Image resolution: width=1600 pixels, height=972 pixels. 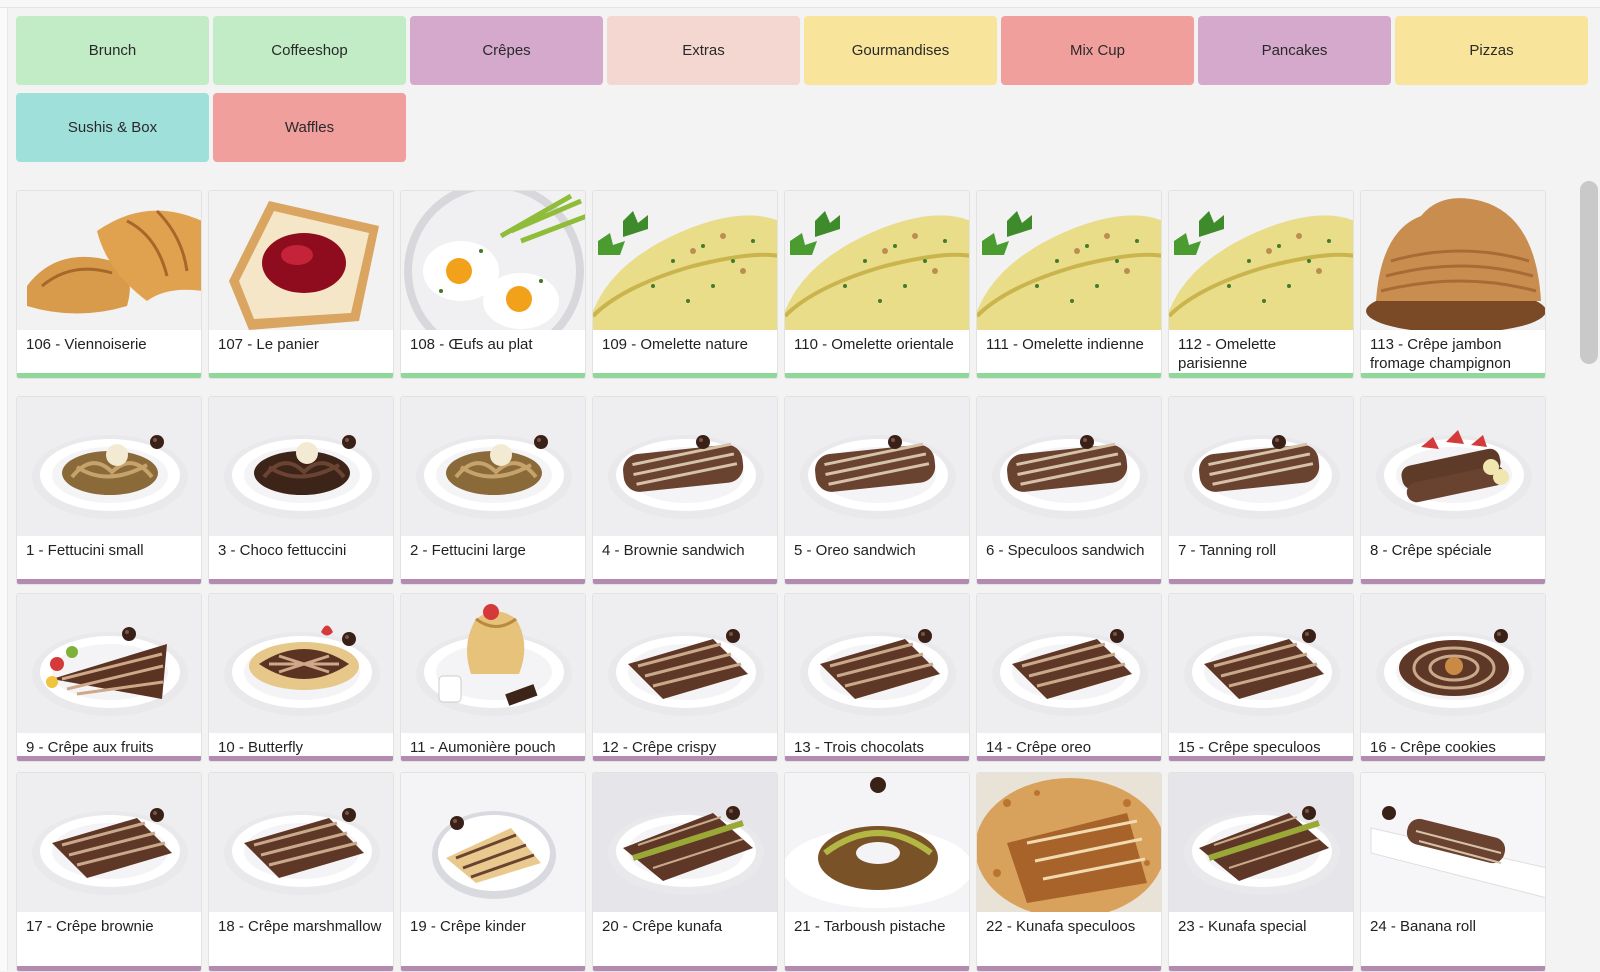 I want to click on product-label: 107 - Le panier, so click(x=268, y=344).